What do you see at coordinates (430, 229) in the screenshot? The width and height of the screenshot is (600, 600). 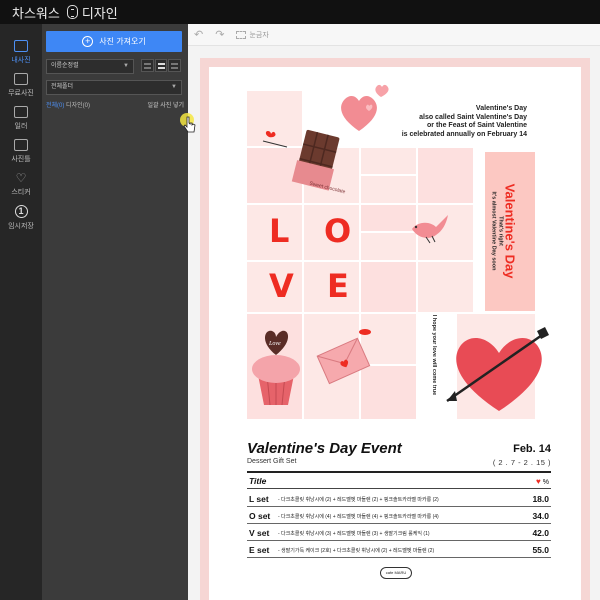 I see `dove-illustration` at bounding box center [430, 229].